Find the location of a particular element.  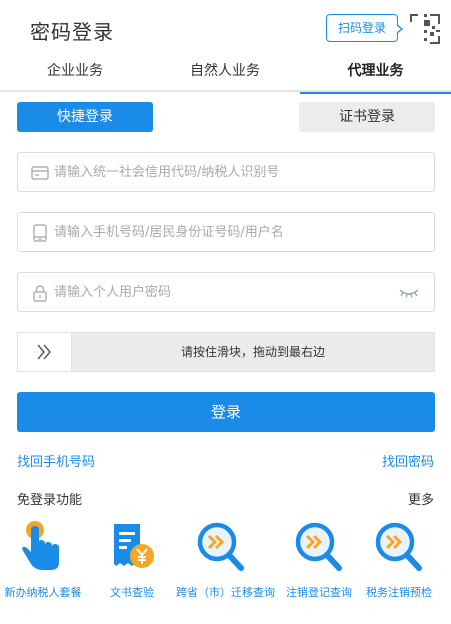

phone-input is located at coordinates (224, 232).